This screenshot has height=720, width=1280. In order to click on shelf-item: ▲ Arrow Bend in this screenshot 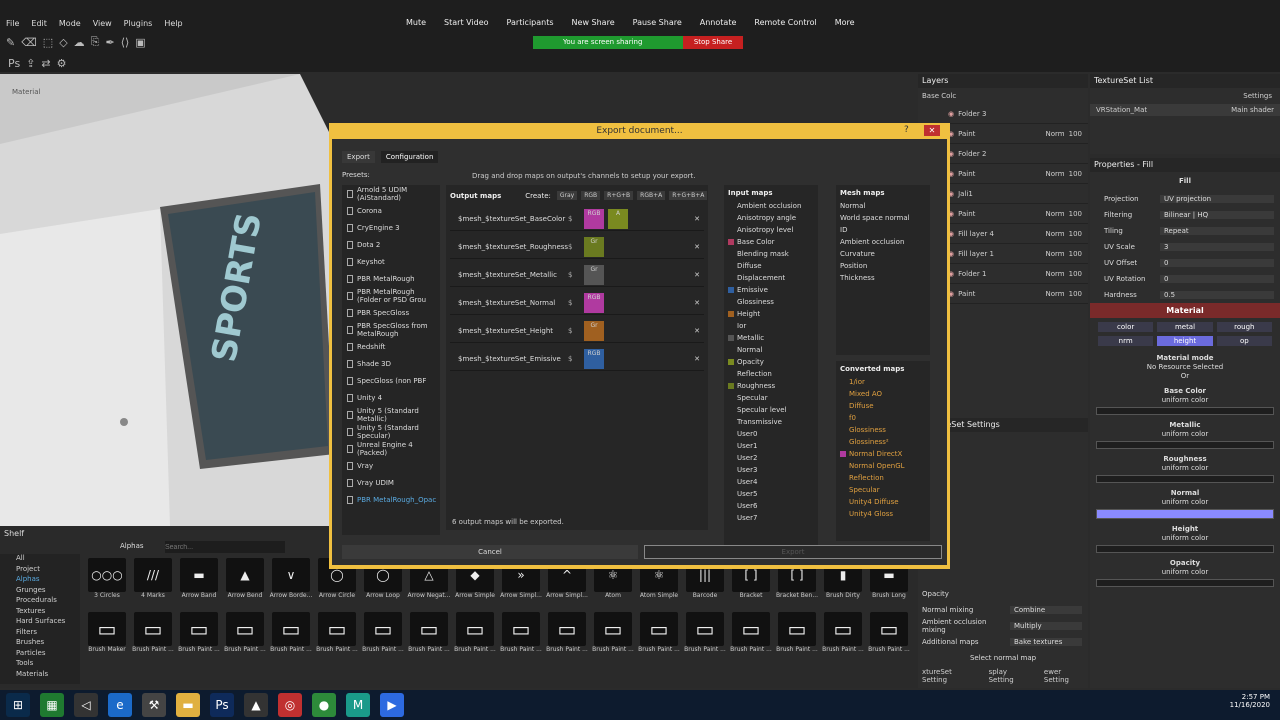, I will do `click(245, 582)`.